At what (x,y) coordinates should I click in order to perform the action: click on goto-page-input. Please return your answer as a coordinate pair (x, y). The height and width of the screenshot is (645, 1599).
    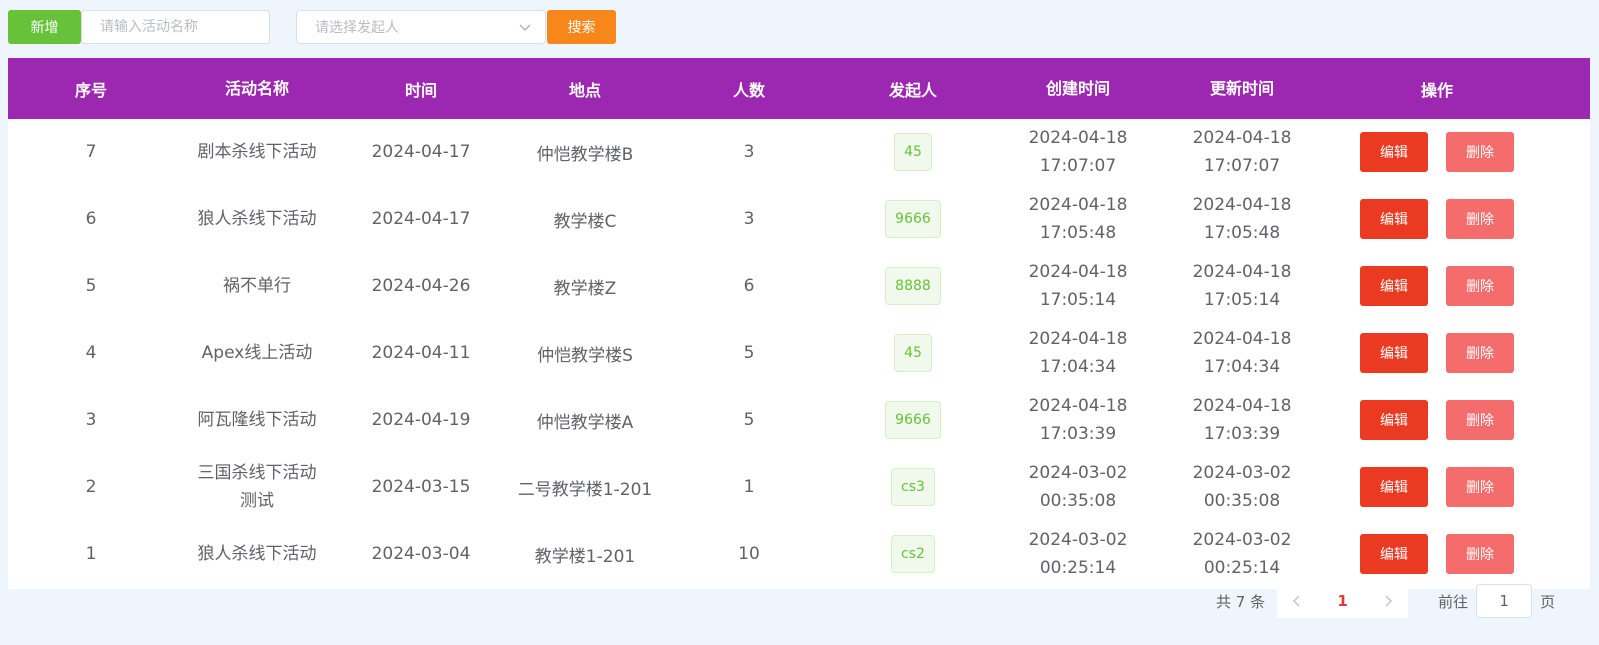
    Looking at the image, I should click on (1504, 601).